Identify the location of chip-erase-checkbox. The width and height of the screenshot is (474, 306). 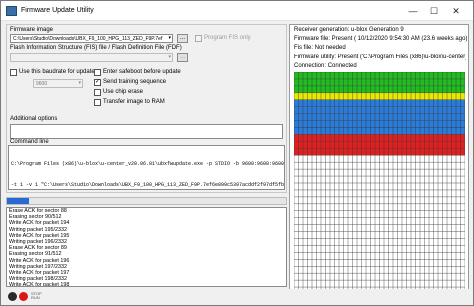
(97, 92).